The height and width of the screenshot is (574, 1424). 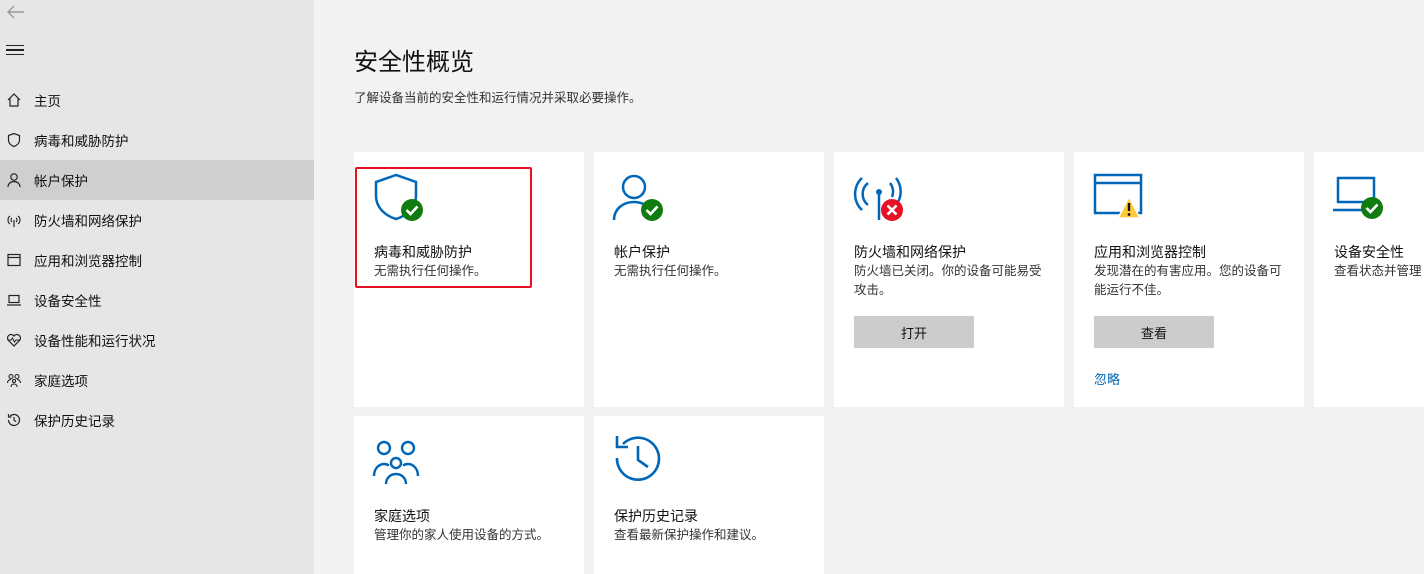 What do you see at coordinates (402, 517) in the screenshot?
I see `card-title: 家庭选项` at bounding box center [402, 517].